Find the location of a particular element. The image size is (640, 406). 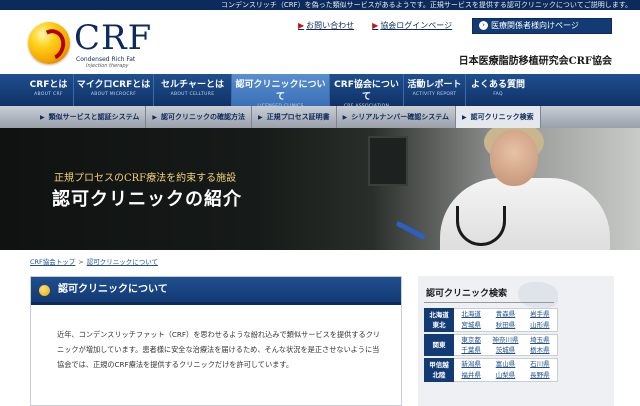

medical-staff-button-label: 医療関係者様向けページ is located at coordinates (535, 25).